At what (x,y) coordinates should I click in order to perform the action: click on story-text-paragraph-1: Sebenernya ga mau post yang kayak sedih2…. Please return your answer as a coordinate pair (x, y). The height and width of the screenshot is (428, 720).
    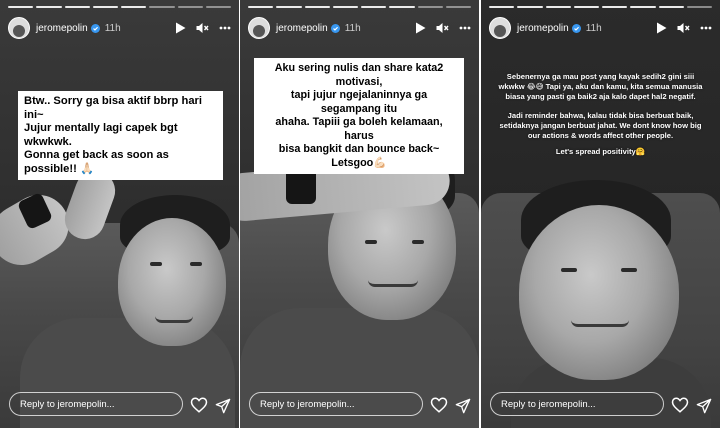
    Looking at the image, I should click on (600, 86).